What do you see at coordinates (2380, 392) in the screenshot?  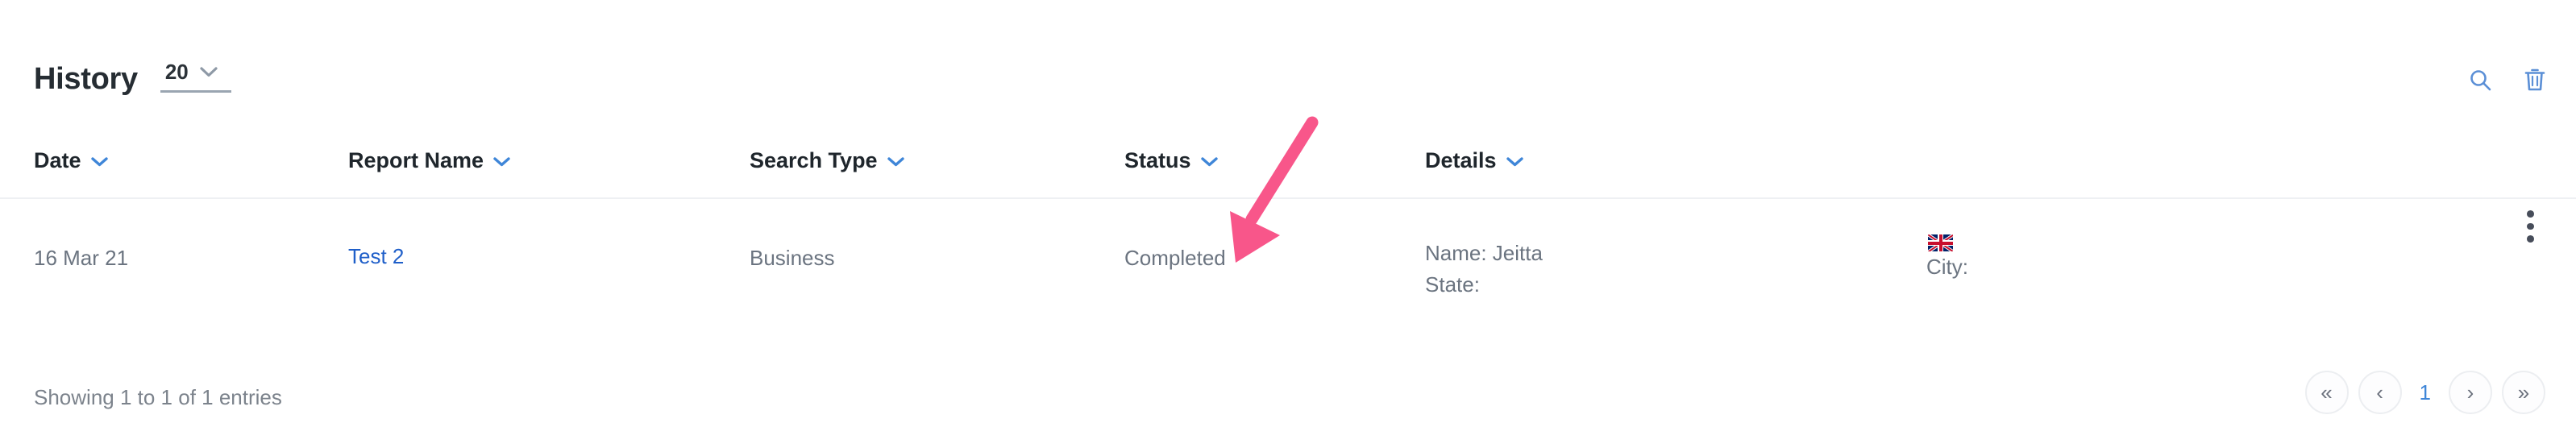 I see `pagination-prev-button: ‹` at bounding box center [2380, 392].